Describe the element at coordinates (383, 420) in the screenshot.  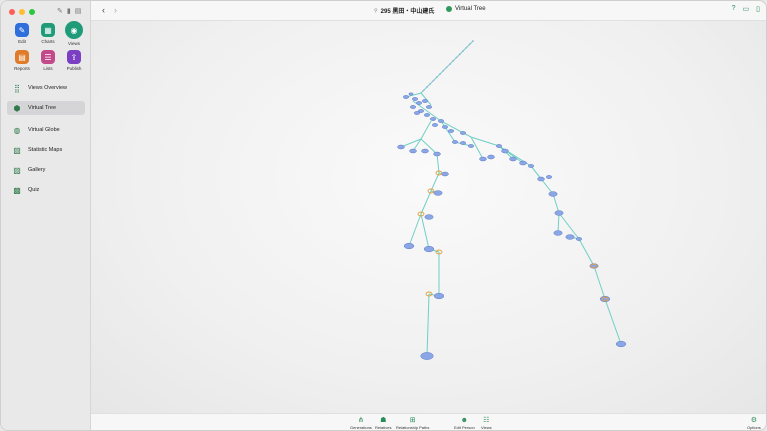
I see `relatives-icon: ☗` at that location.